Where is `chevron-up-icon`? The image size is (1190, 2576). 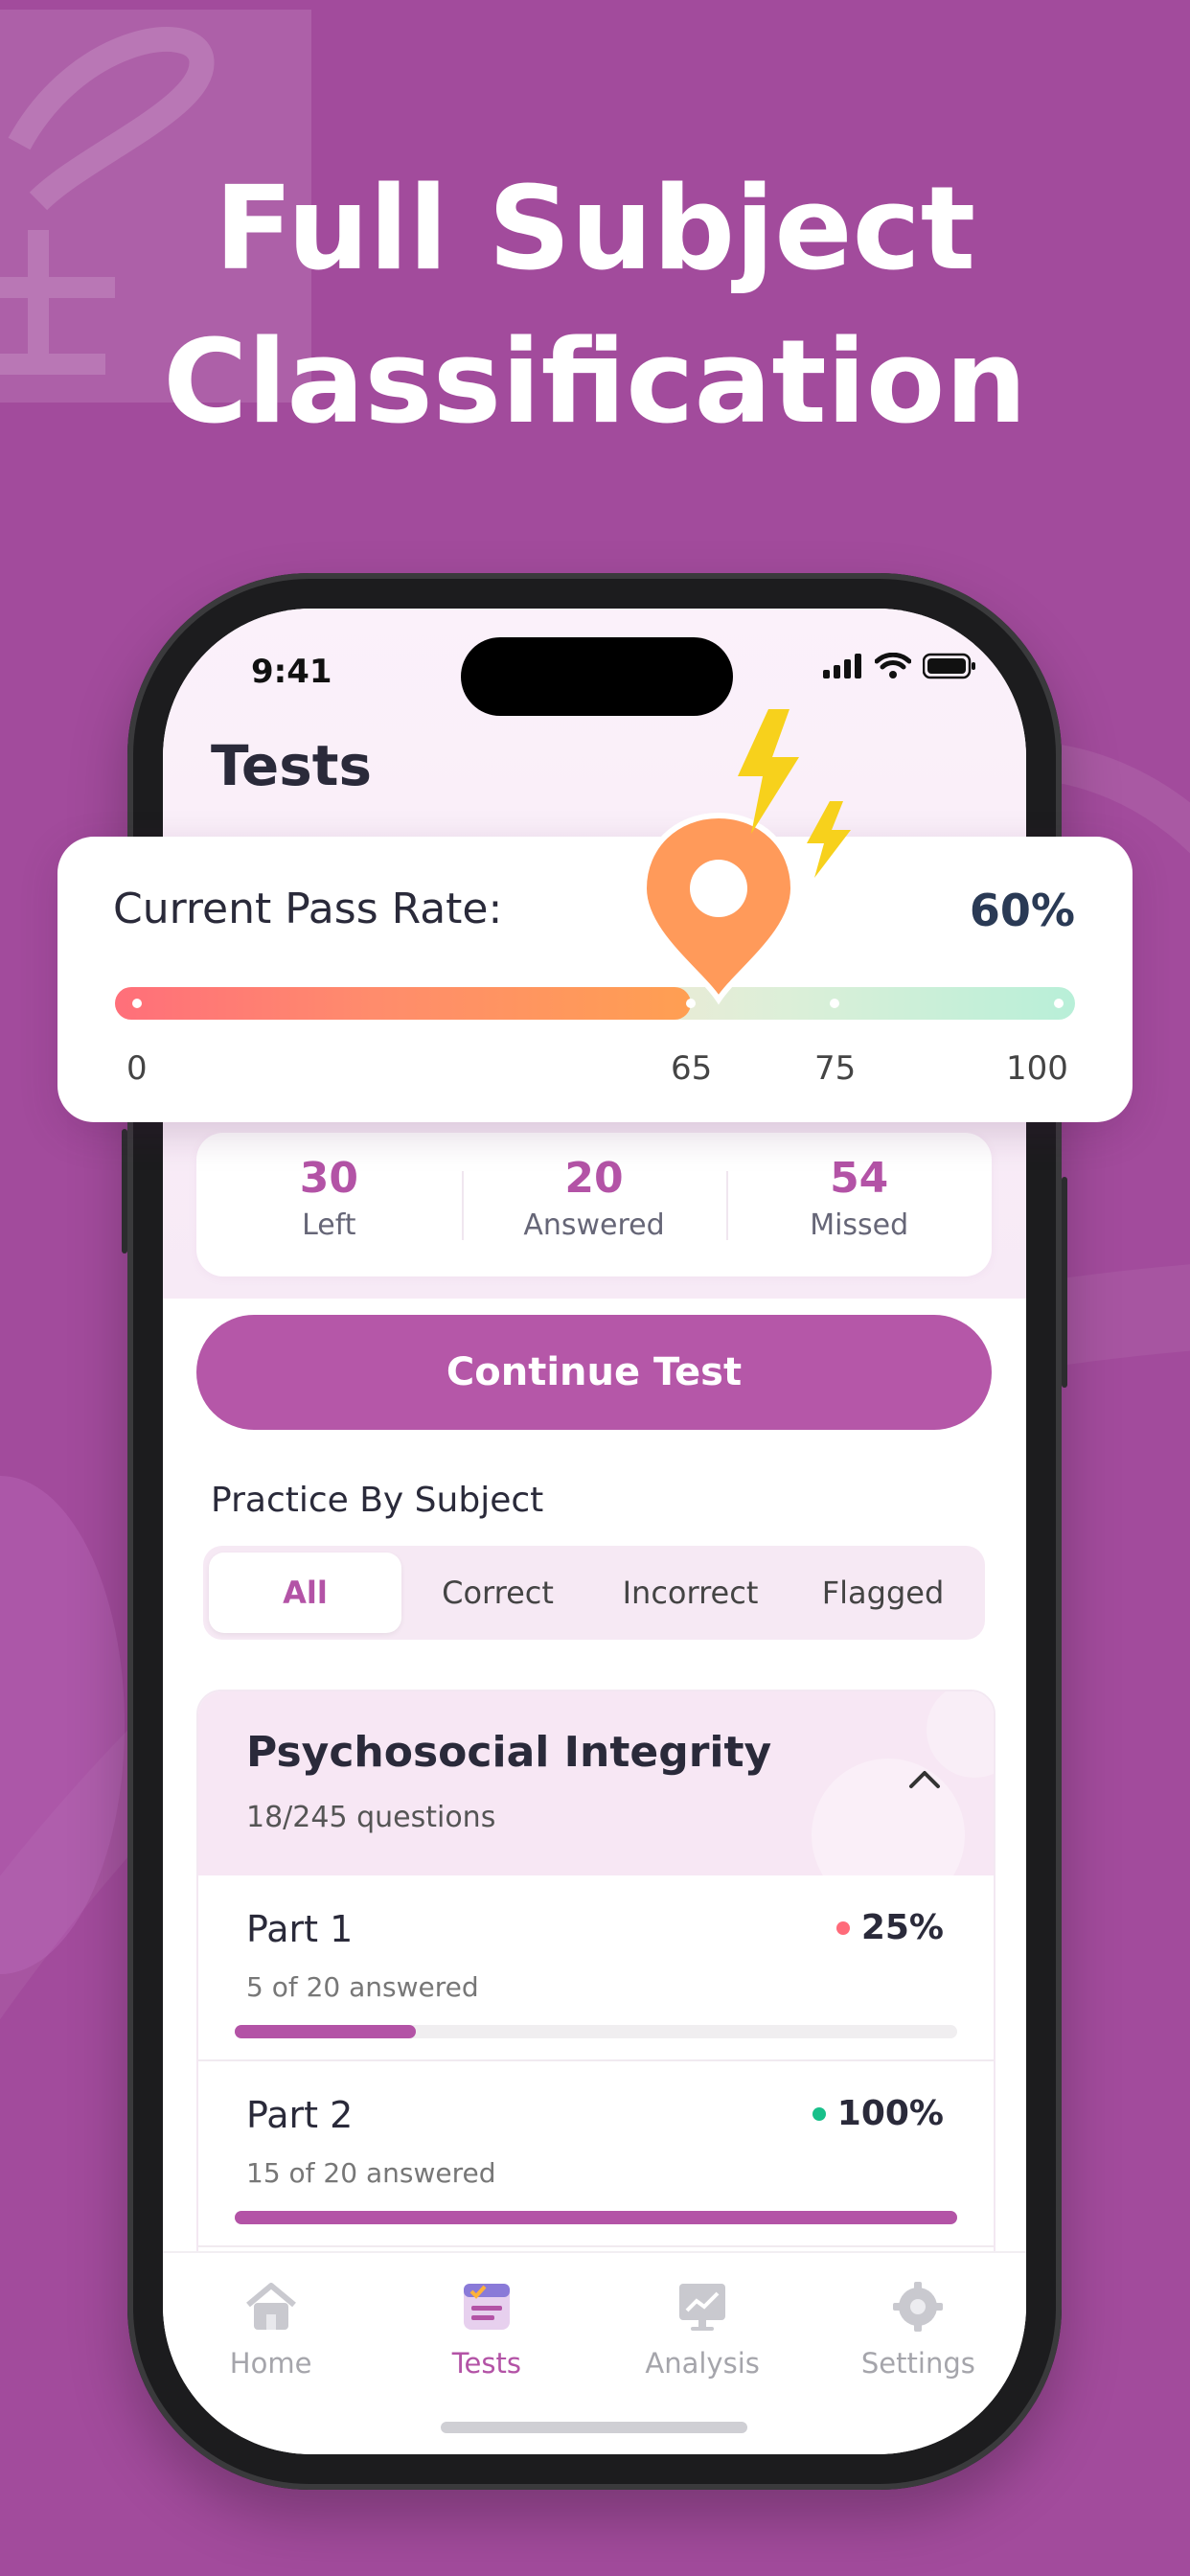
chevron-up-icon is located at coordinates (925, 1778).